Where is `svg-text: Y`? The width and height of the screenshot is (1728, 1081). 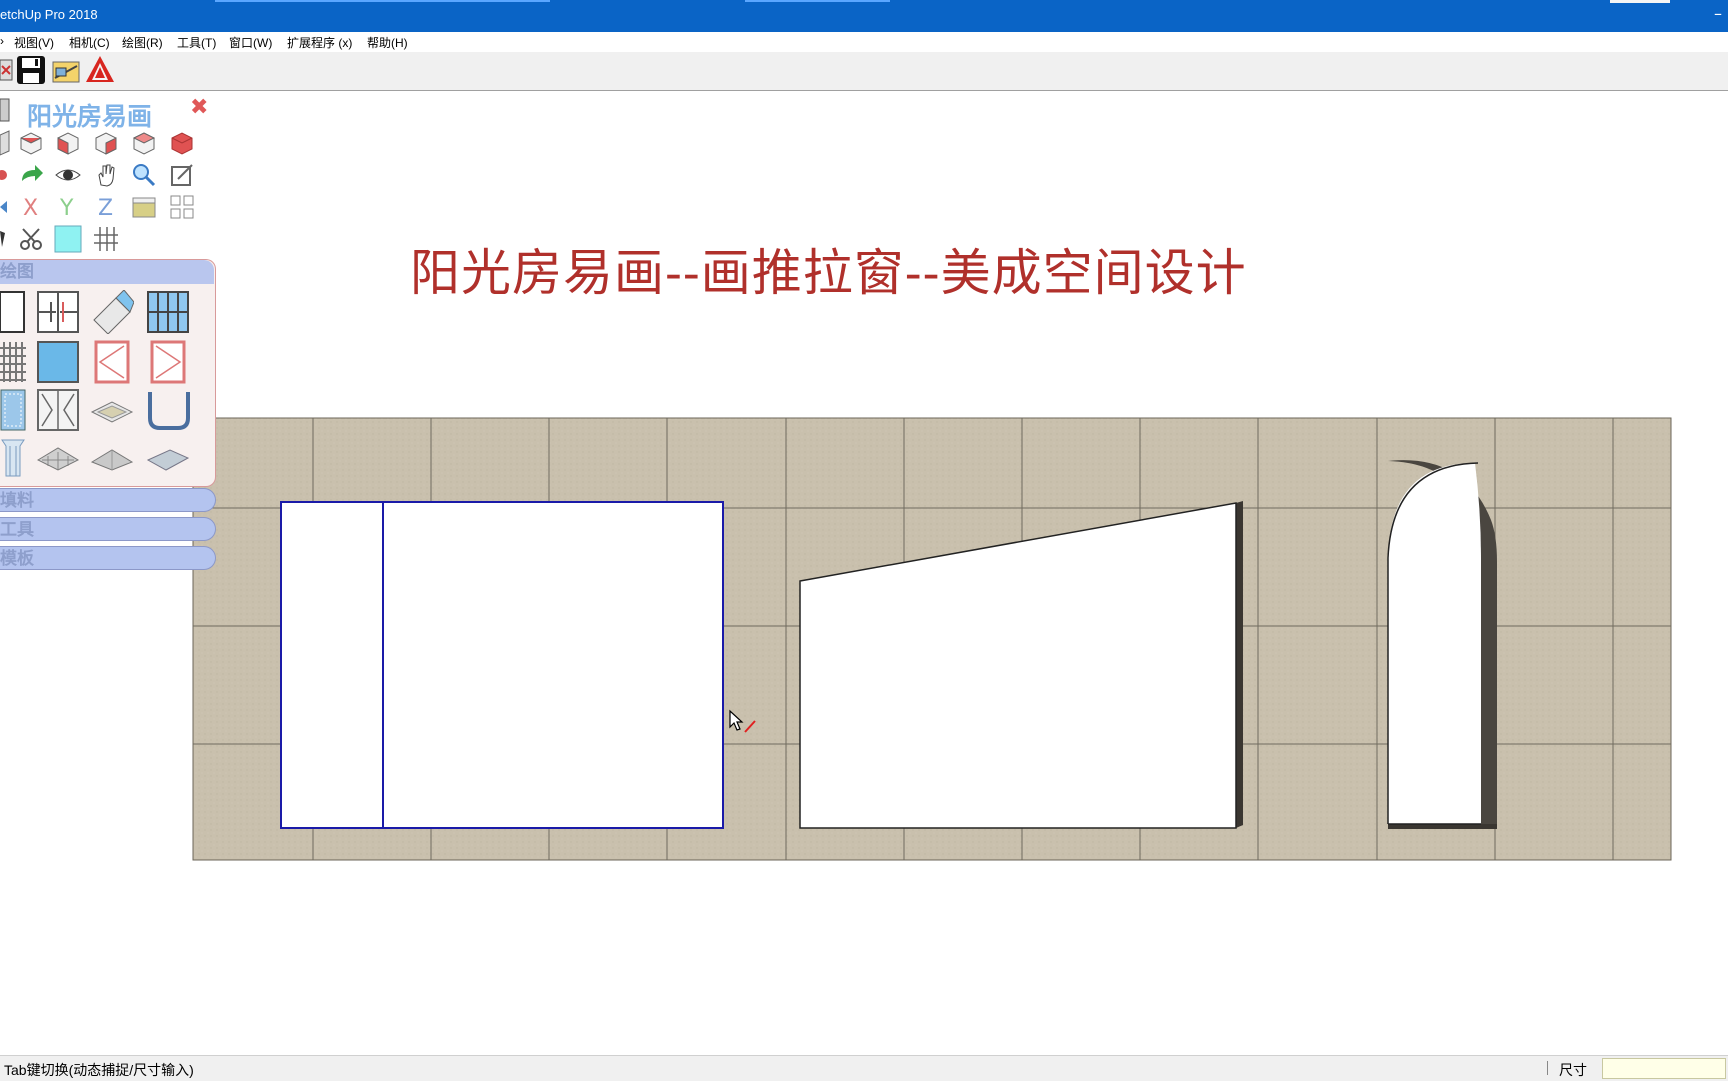 svg-text: Y is located at coordinates (66, 208).